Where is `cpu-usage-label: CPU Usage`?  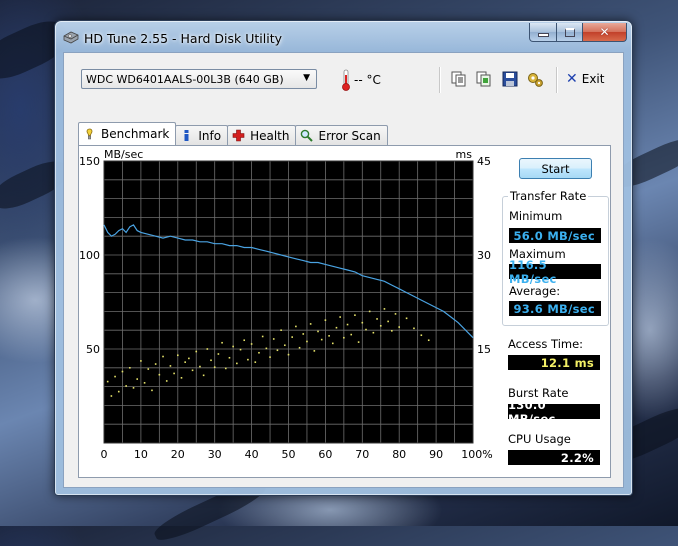 cpu-usage-label: CPU Usage is located at coordinates (539, 439).